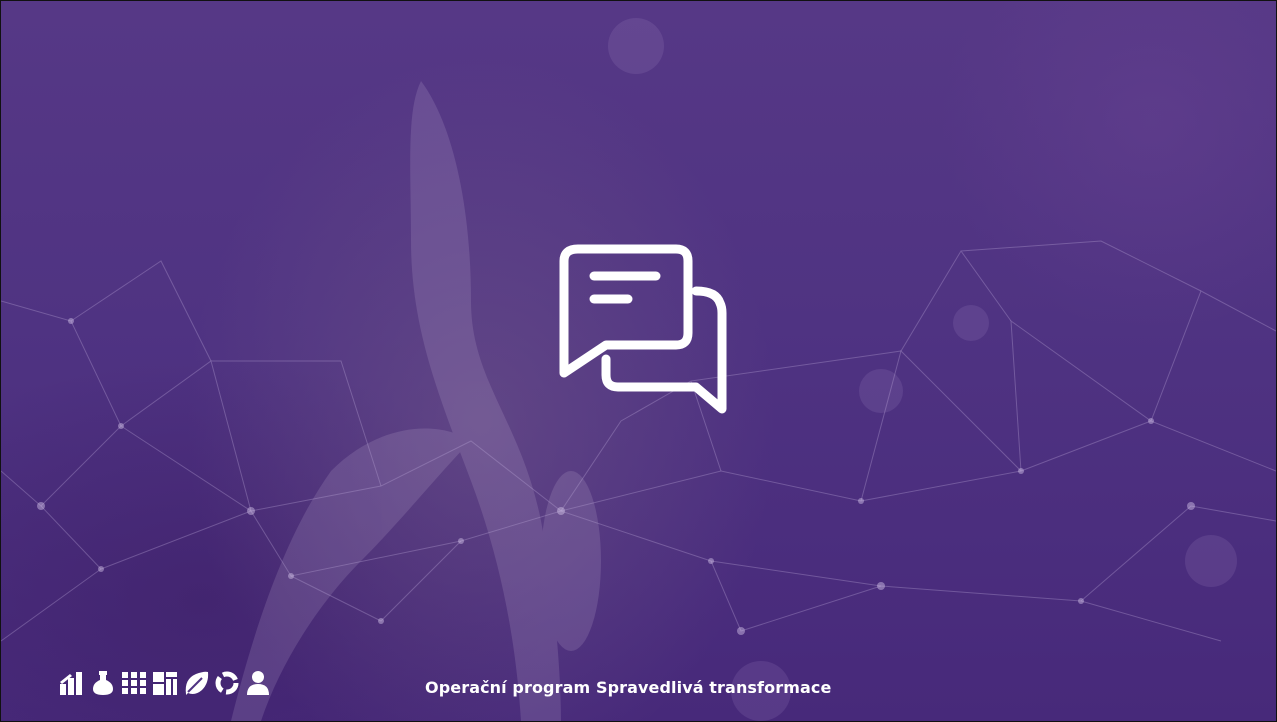 Image resolution: width=1277 pixels, height=722 pixels. Describe the element at coordinates (71, 683) in the screenshot. I see `bar-chart-icon` at that location.